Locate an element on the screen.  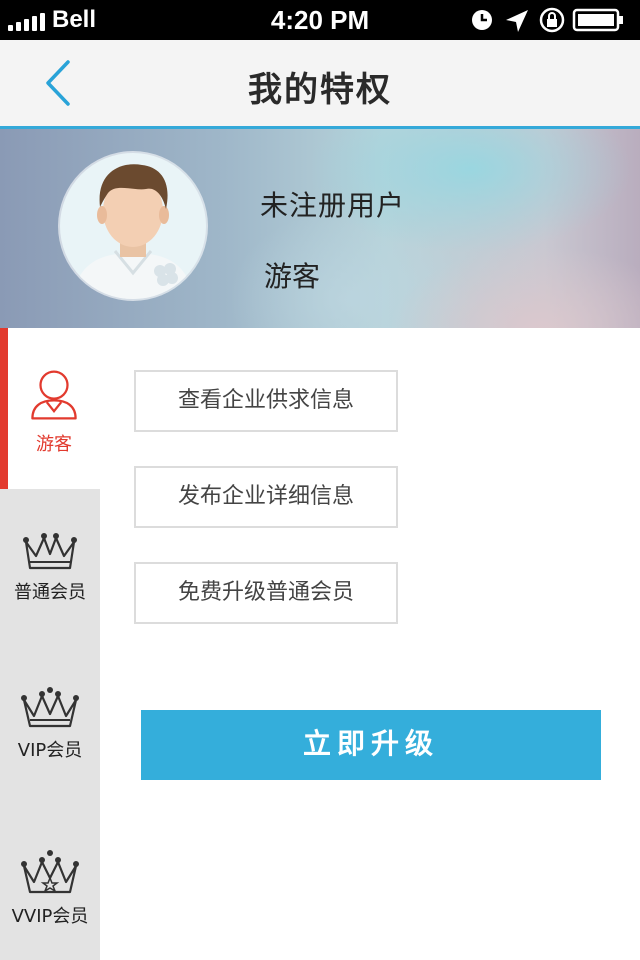
free-upgrade-button: 免费升级普通会员 is located at coordinates (266, 593).